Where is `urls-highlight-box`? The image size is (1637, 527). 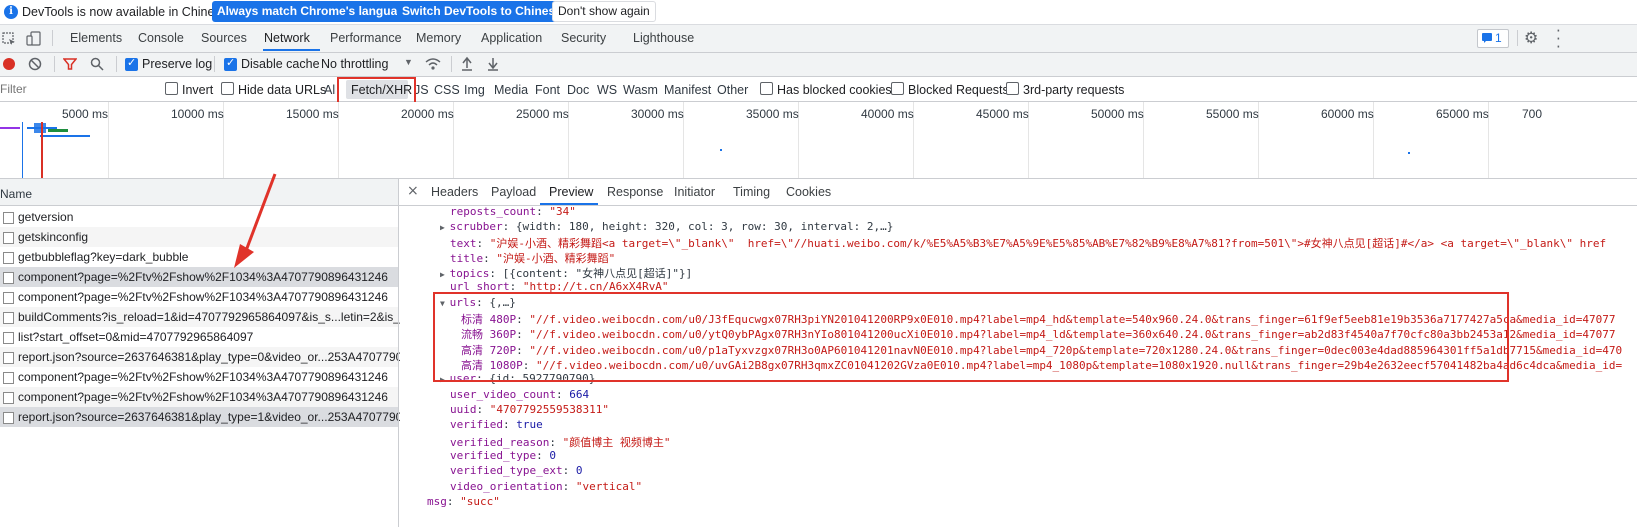
urls-highlight-box is located at coordinates (971, 337).